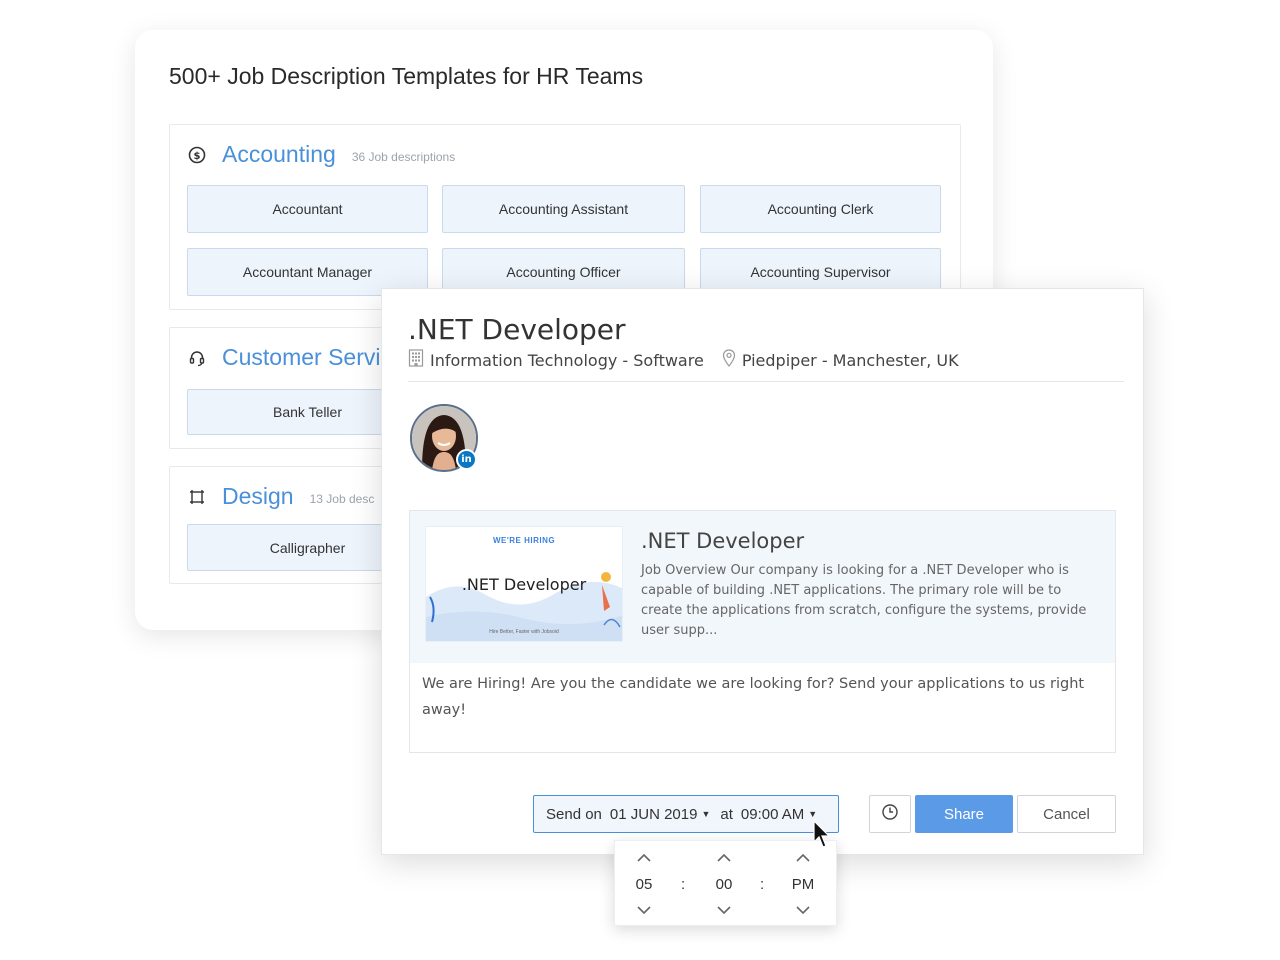 This screenshot has width=1280, height=960. What do you see at coordinates (517, 329) in the screenshot?
I see `job-title: .NET Developer` at bounding box center [517, 329].